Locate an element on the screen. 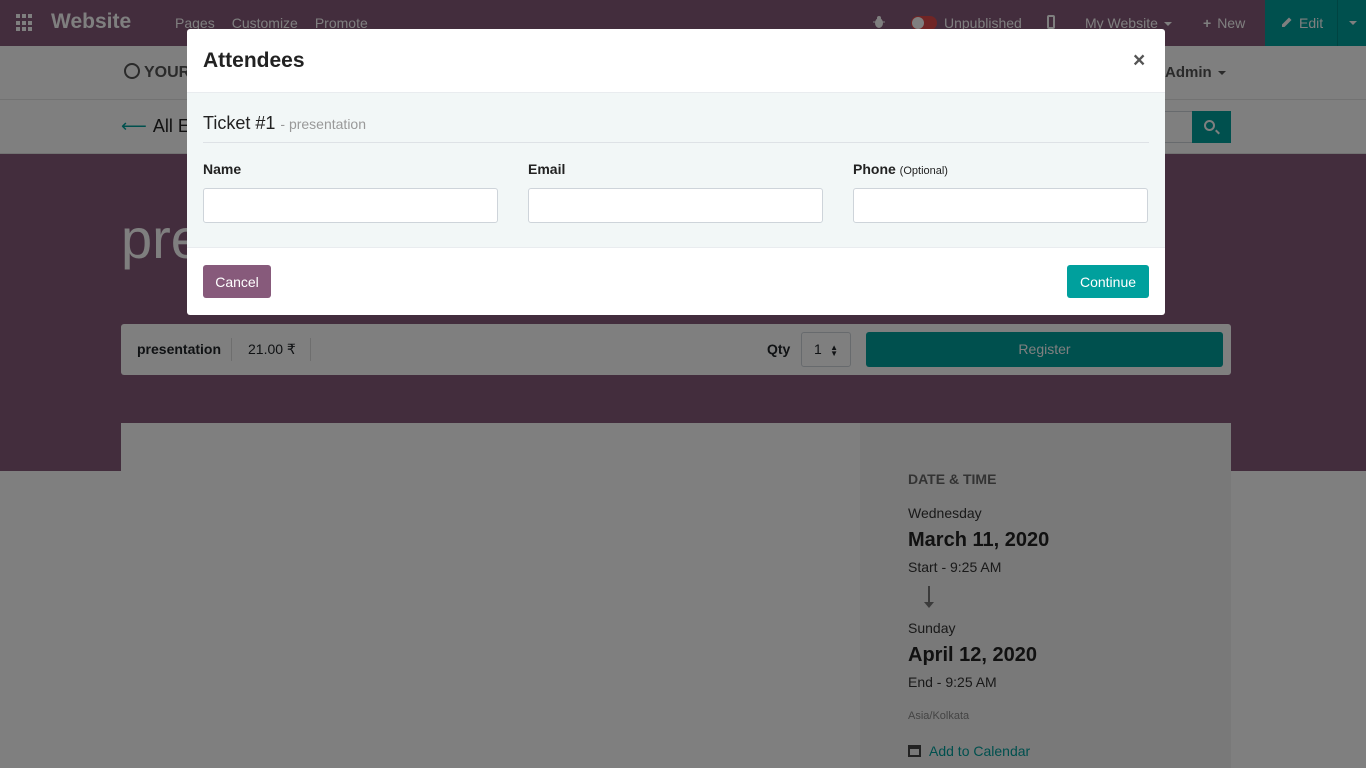 The width and height of the screenshot is (1366, 768). email-label: Email is located at coordinates (547, 169).